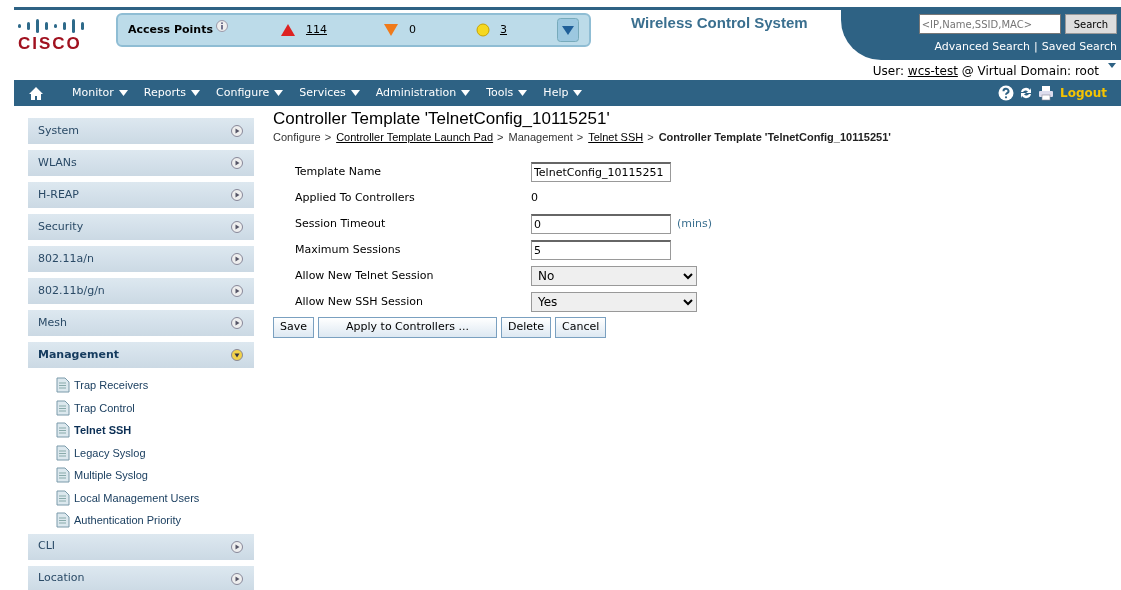 The width and height of the screenshot is (1121, 590). What do you see at coordinates (355, 197) in the screenshot?
I see `field-label: Applied To Controllers` at bounding box center [355, 197].